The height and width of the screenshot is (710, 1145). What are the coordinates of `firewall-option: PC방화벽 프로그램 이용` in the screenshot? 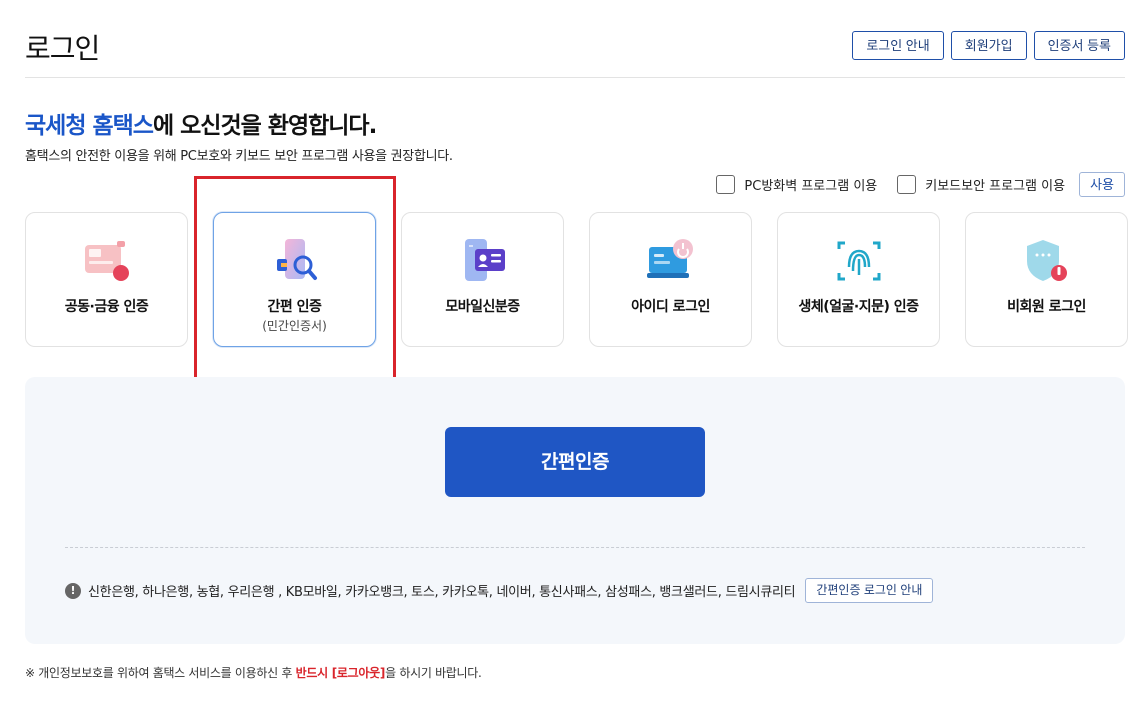 It's located at (797, 184).